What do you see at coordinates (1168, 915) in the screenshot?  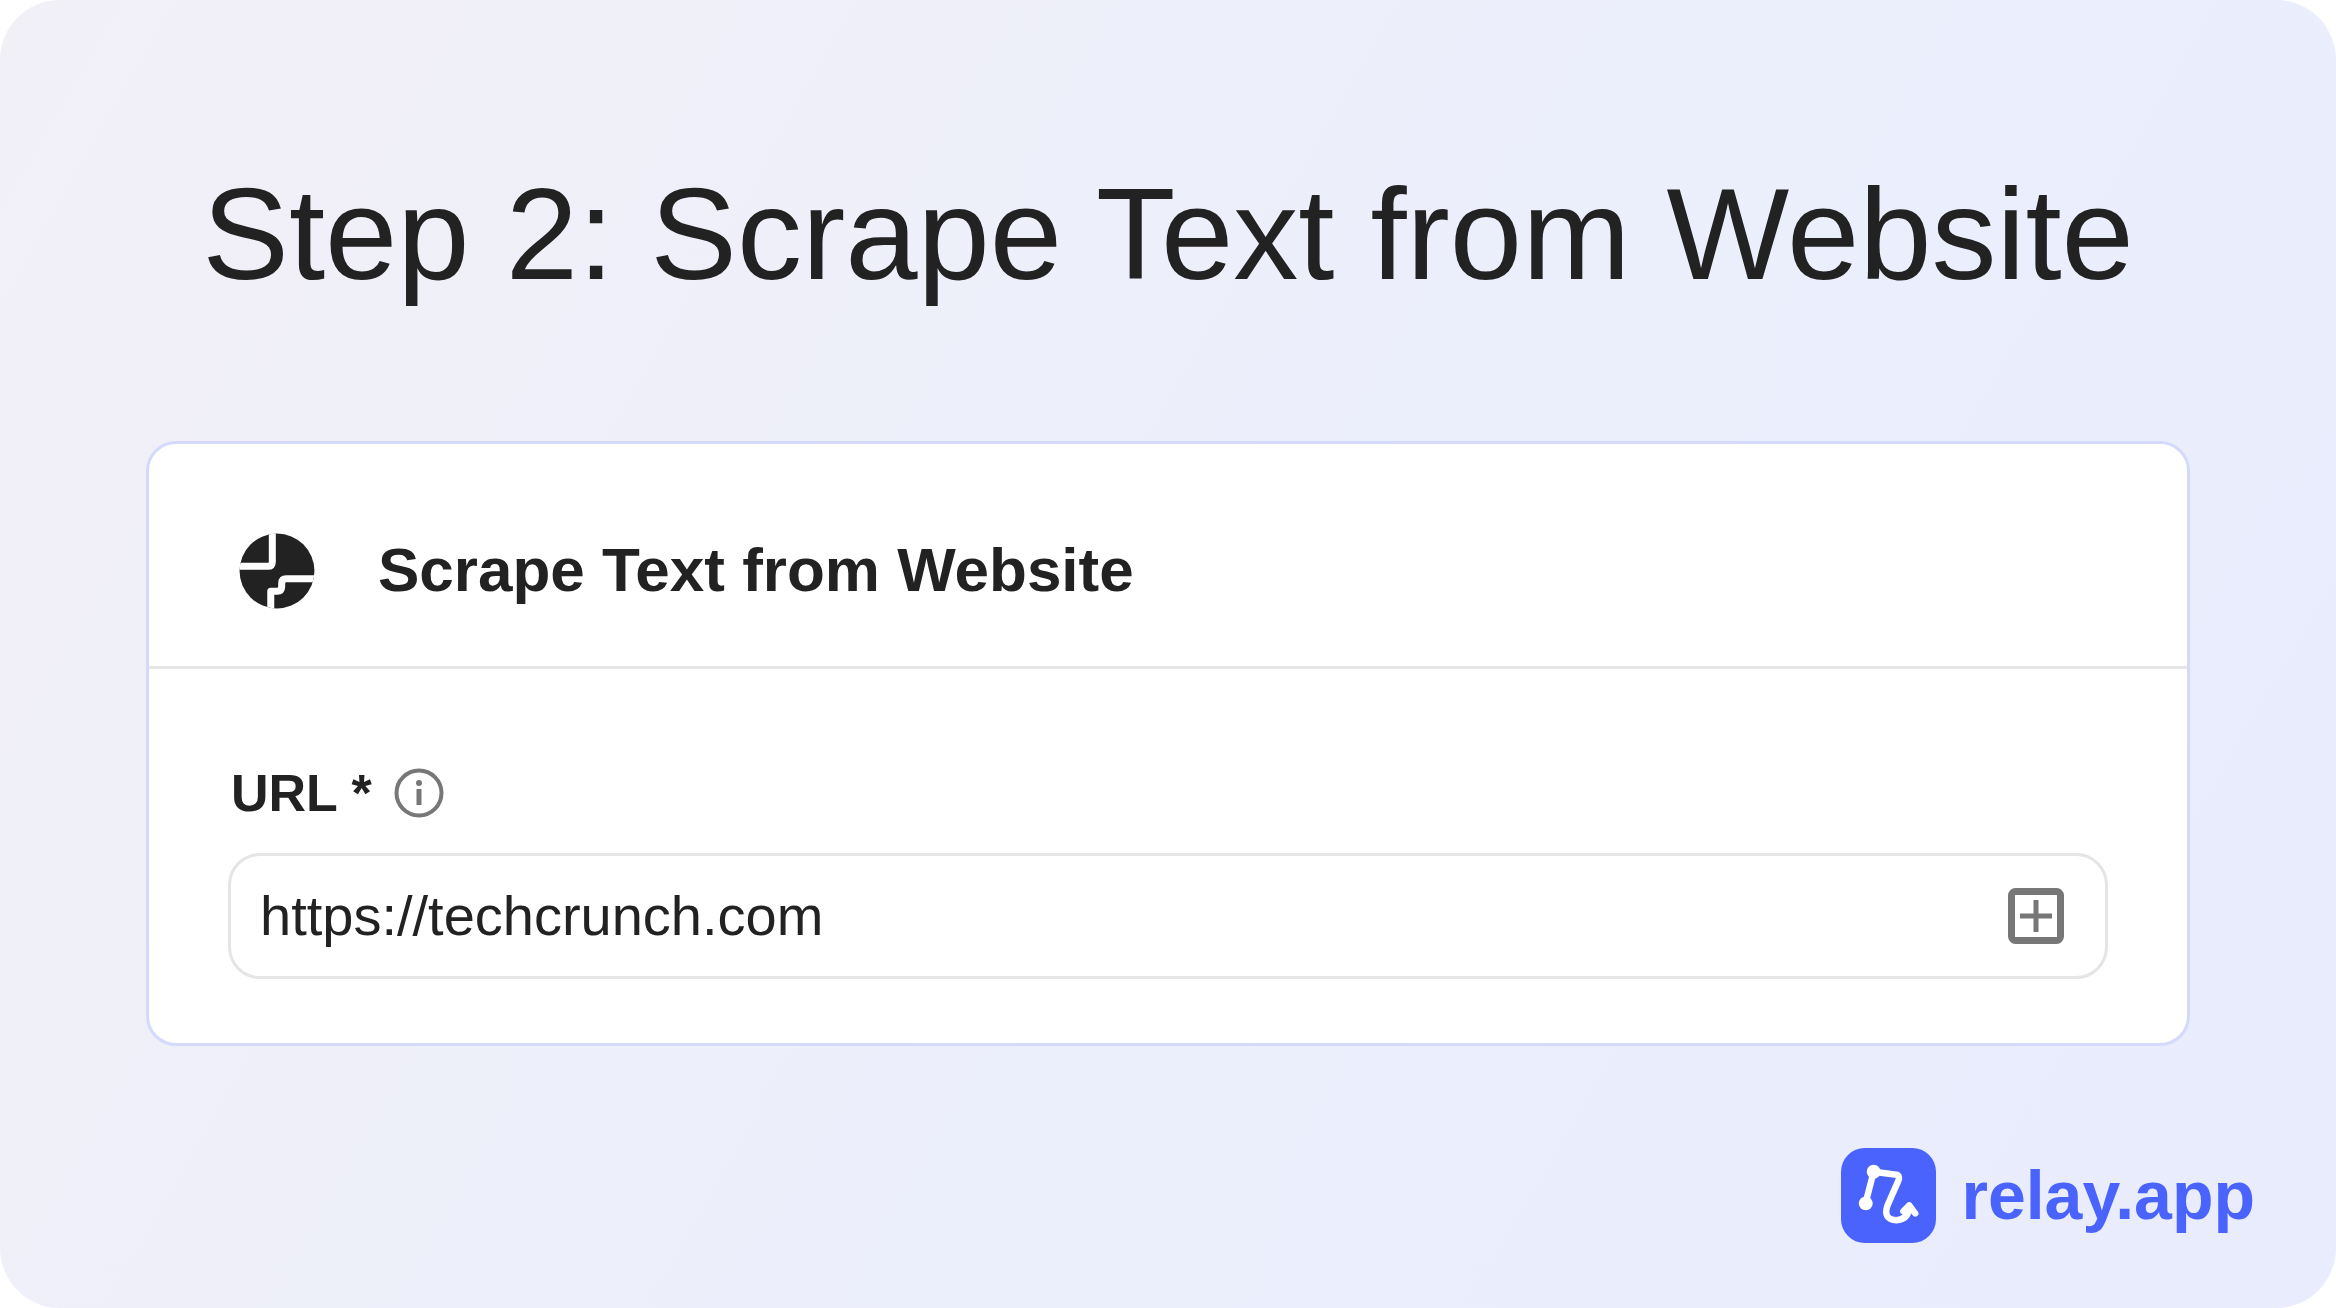 I see `url-field: https://techcrunch.com` at bounding box center [1168, 915].